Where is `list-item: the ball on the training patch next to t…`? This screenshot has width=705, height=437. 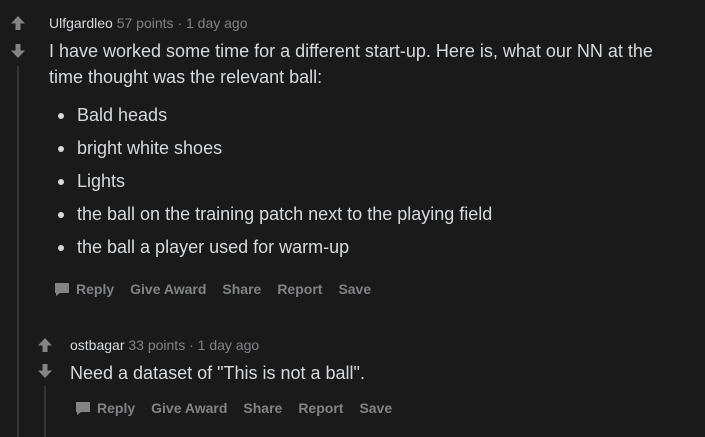 list-item: the ball on the training patch next to t… is located at coordinates (369, 217).